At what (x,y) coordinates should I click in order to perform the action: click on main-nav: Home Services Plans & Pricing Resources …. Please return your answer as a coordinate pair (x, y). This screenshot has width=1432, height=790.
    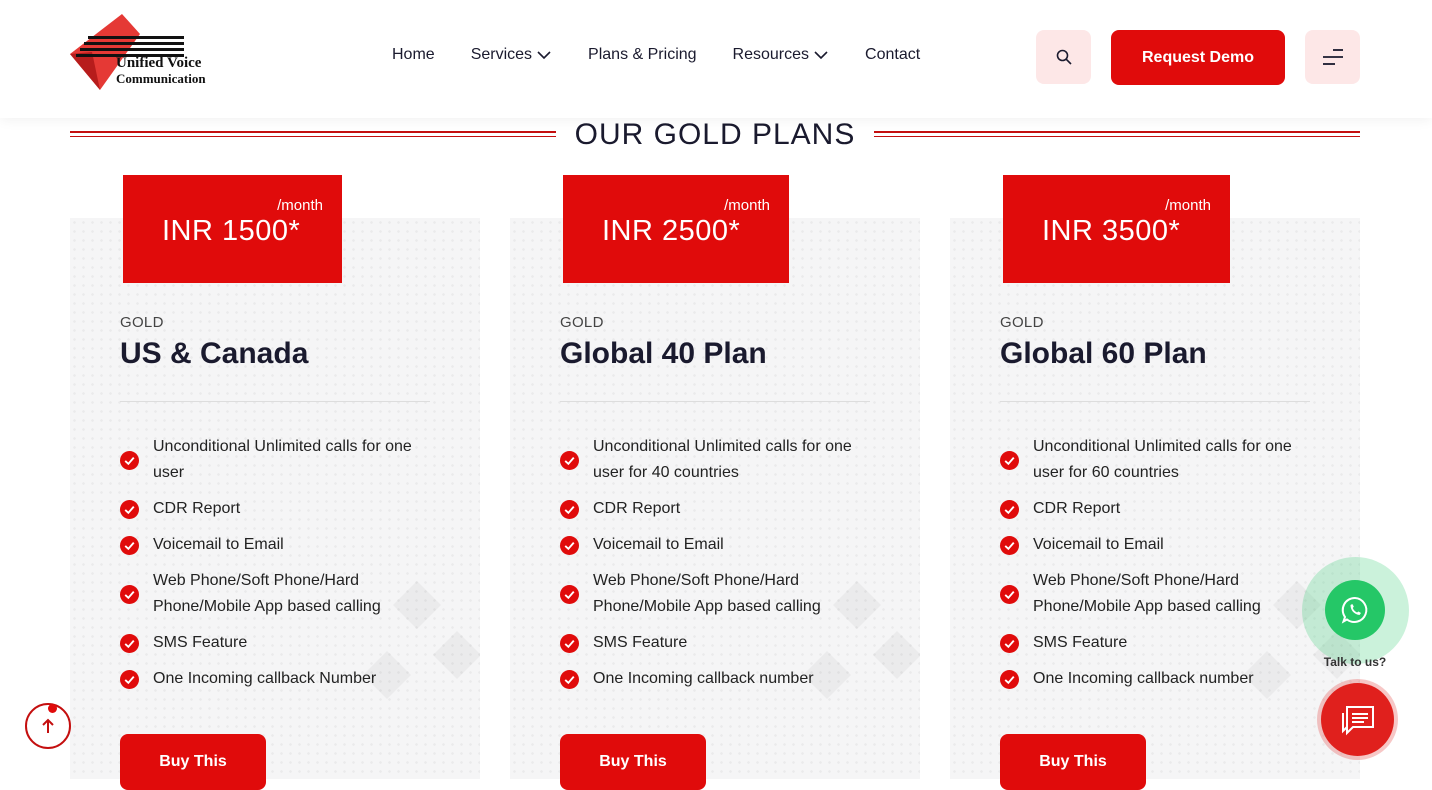
    Looking at the image, I should click on (674, 55).